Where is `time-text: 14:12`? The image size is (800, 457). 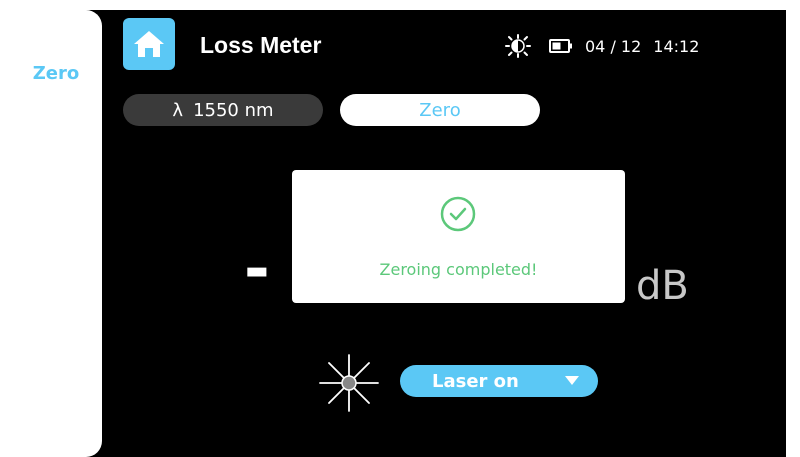
time-text: 14:12 is located at coordinates (676, 46).